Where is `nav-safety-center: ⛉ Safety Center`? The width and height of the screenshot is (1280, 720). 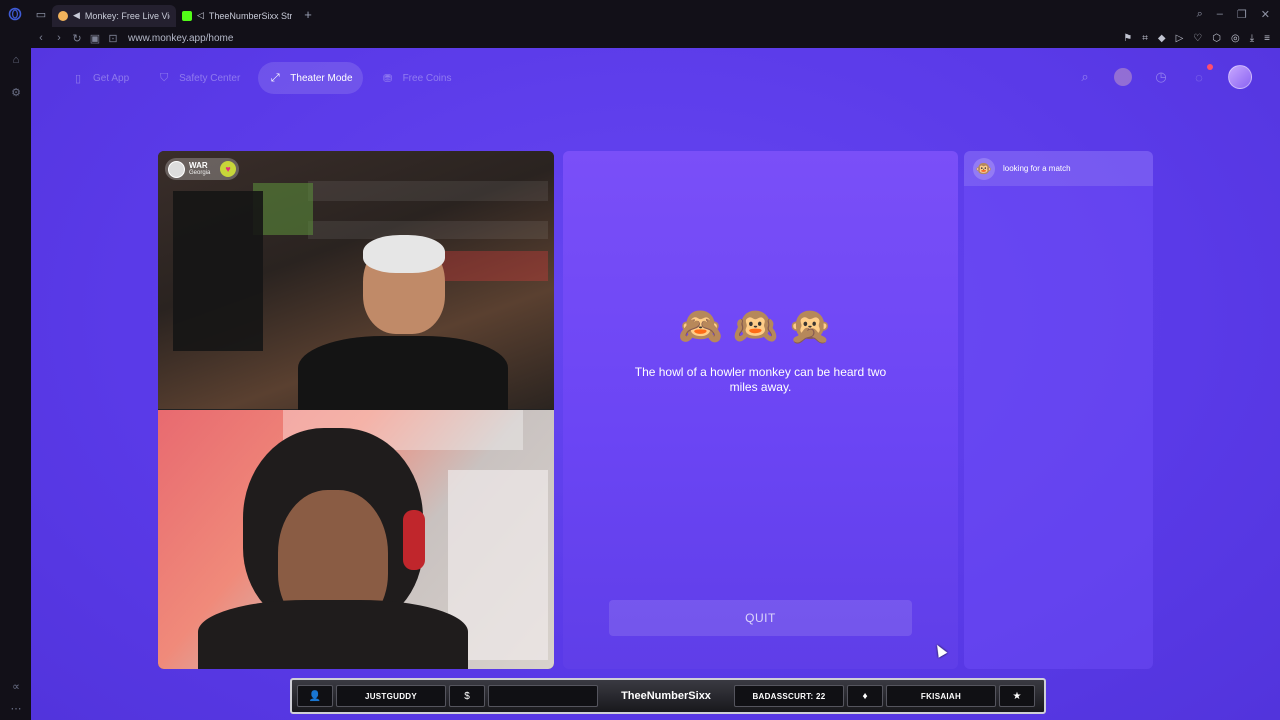
nav-safety-center: ⛉ Safety Center is located at coordinates (198, 78).